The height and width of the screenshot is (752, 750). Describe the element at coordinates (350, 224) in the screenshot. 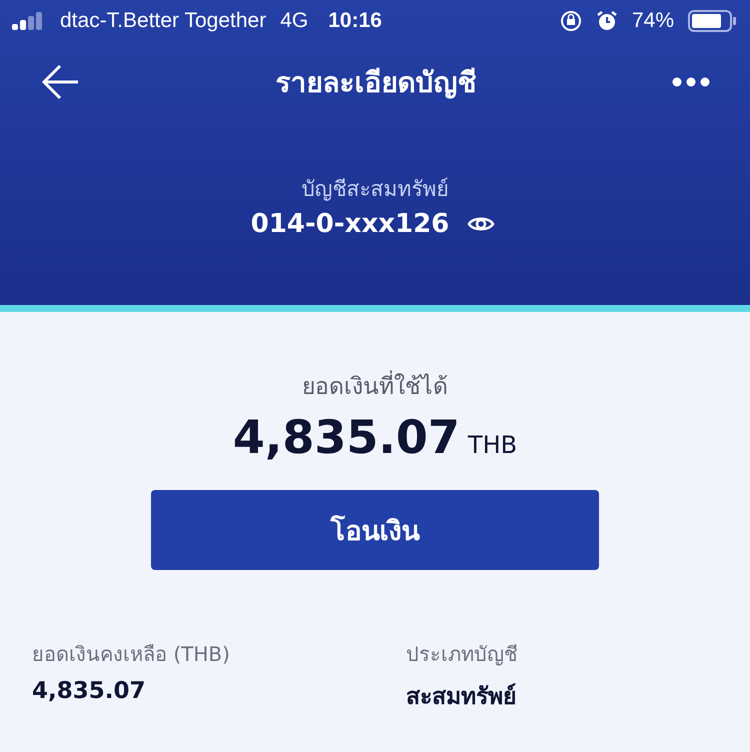

I see `account-number: 014-0-xxx126` at that location.